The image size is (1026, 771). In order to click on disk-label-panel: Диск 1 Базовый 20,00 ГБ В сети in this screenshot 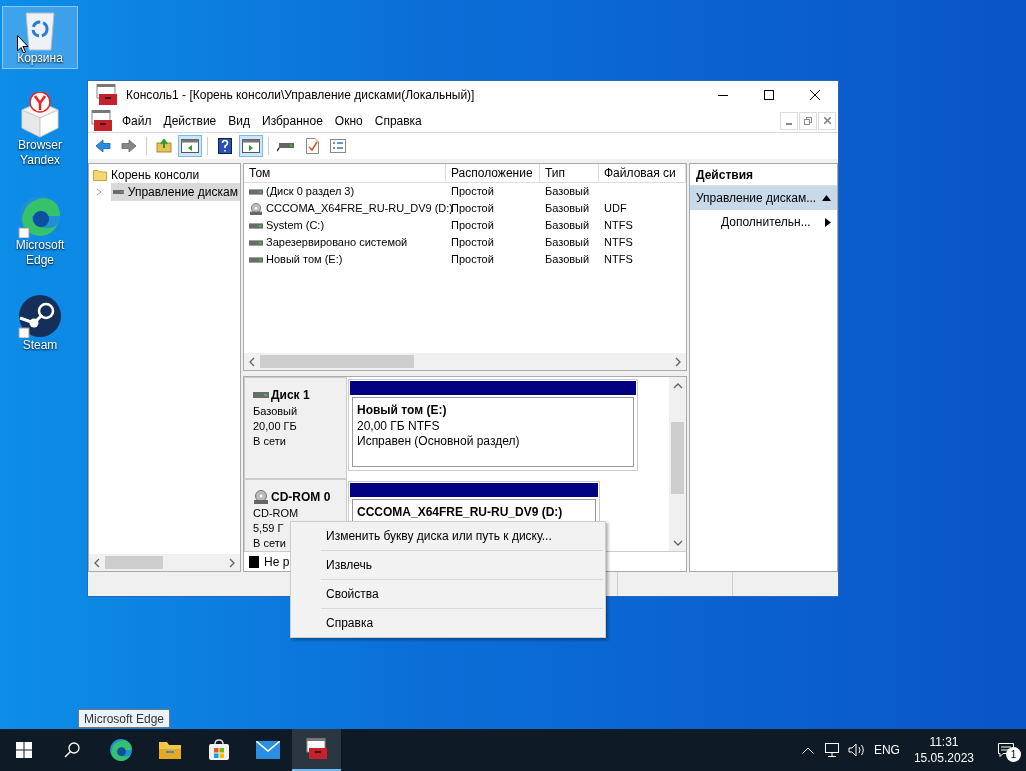, I will do `click(295, 428)`.